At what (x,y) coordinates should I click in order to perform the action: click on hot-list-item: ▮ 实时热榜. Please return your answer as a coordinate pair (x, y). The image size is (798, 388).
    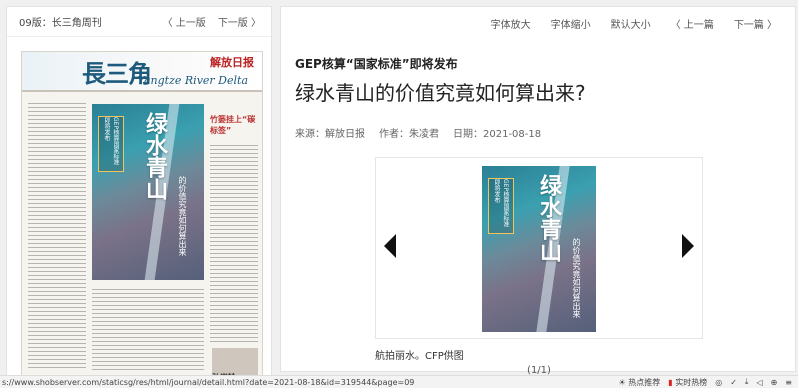
    Looking at the image, I should click on (687, 382).